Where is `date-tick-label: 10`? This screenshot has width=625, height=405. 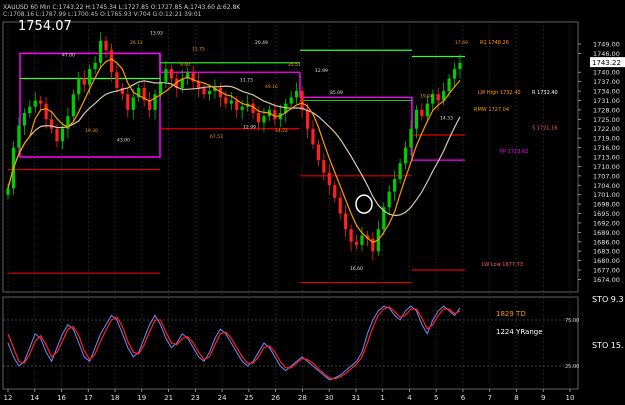
date-tick-label: 10 is located at coordinates (570, 398).